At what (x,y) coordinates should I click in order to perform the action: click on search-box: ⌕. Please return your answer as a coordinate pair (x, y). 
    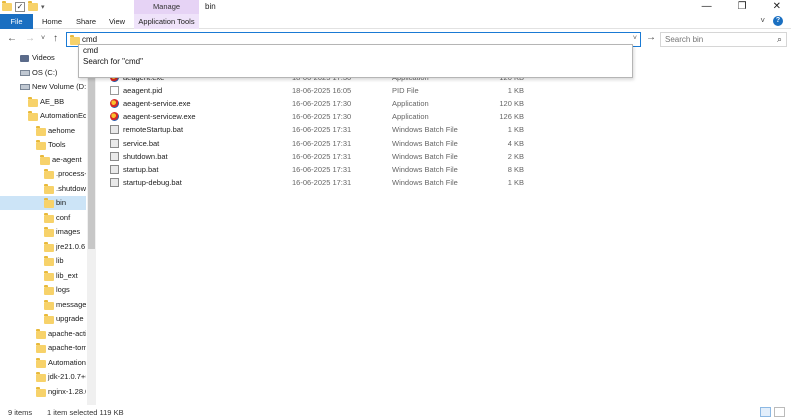
    Looking at the image, I should click on (723, 39).